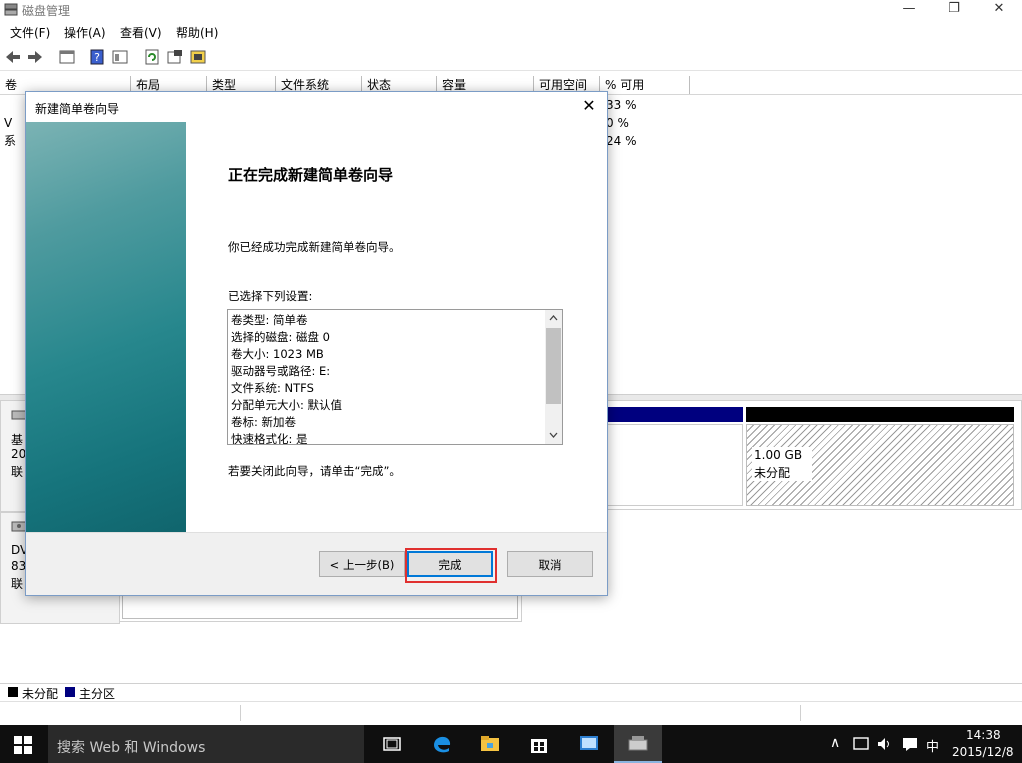  What do you see at coordinates (954, 10) in the screenshot?
I see `maximize-button: ❐` at bounding box center [954, 10].